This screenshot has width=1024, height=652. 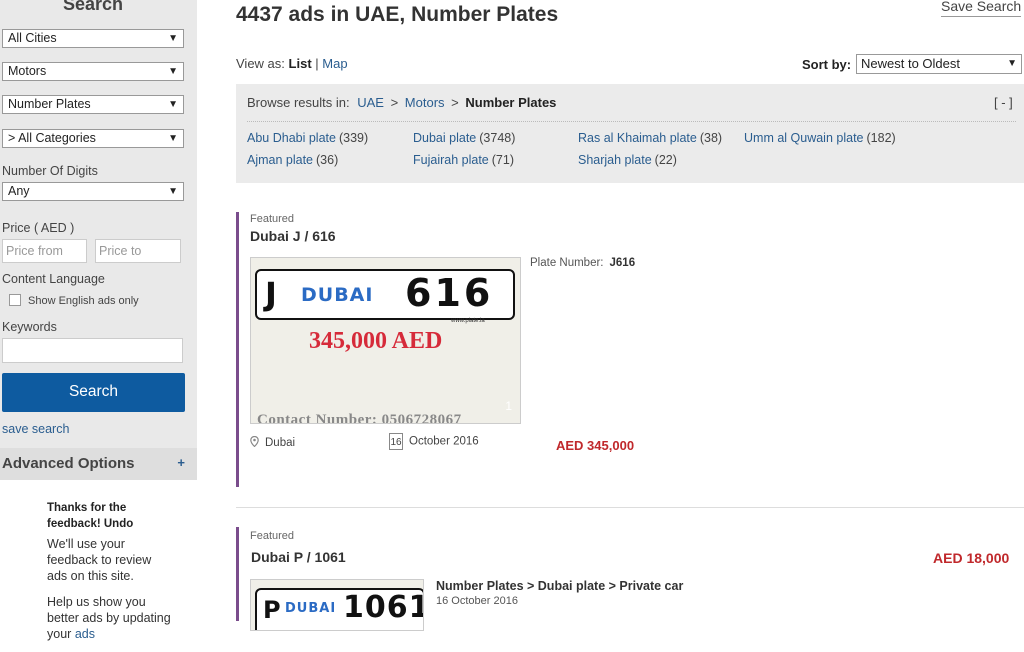 What do you see at coordinates (881, 138) in the screenshot?
I see `category-count: (182)` at bounding box center [881, 138].